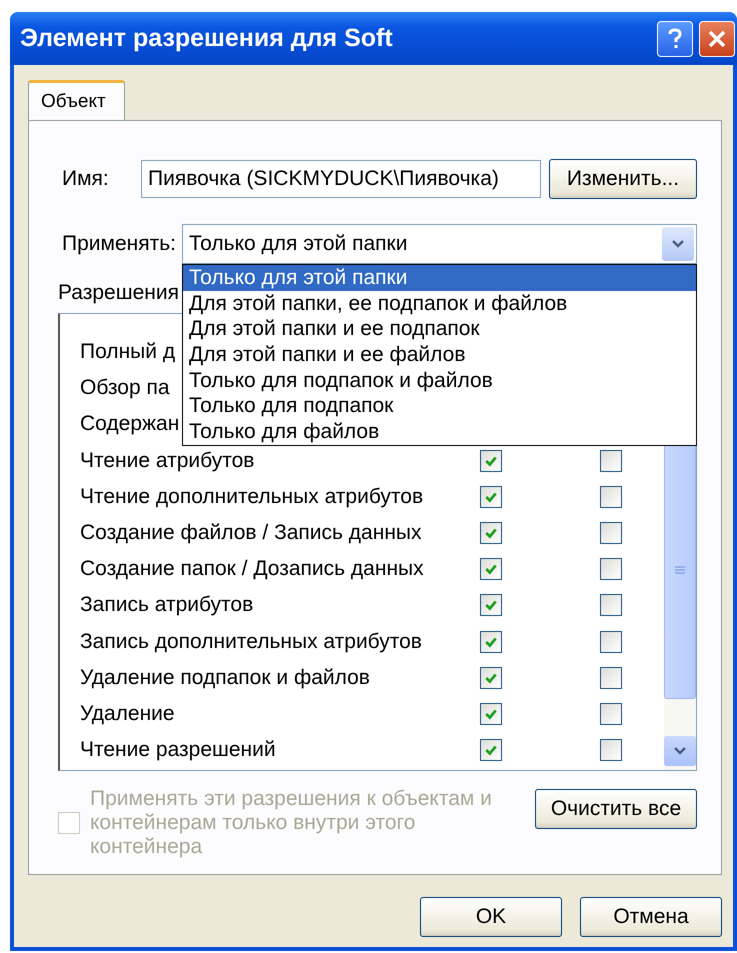 The width and height of the screenshot is (737, 953). What do you see at coordinates (439, 381) in the screenshot?
I see `dropdown-option: Только для подпапок и файлов` at bounding box center [439, 381].